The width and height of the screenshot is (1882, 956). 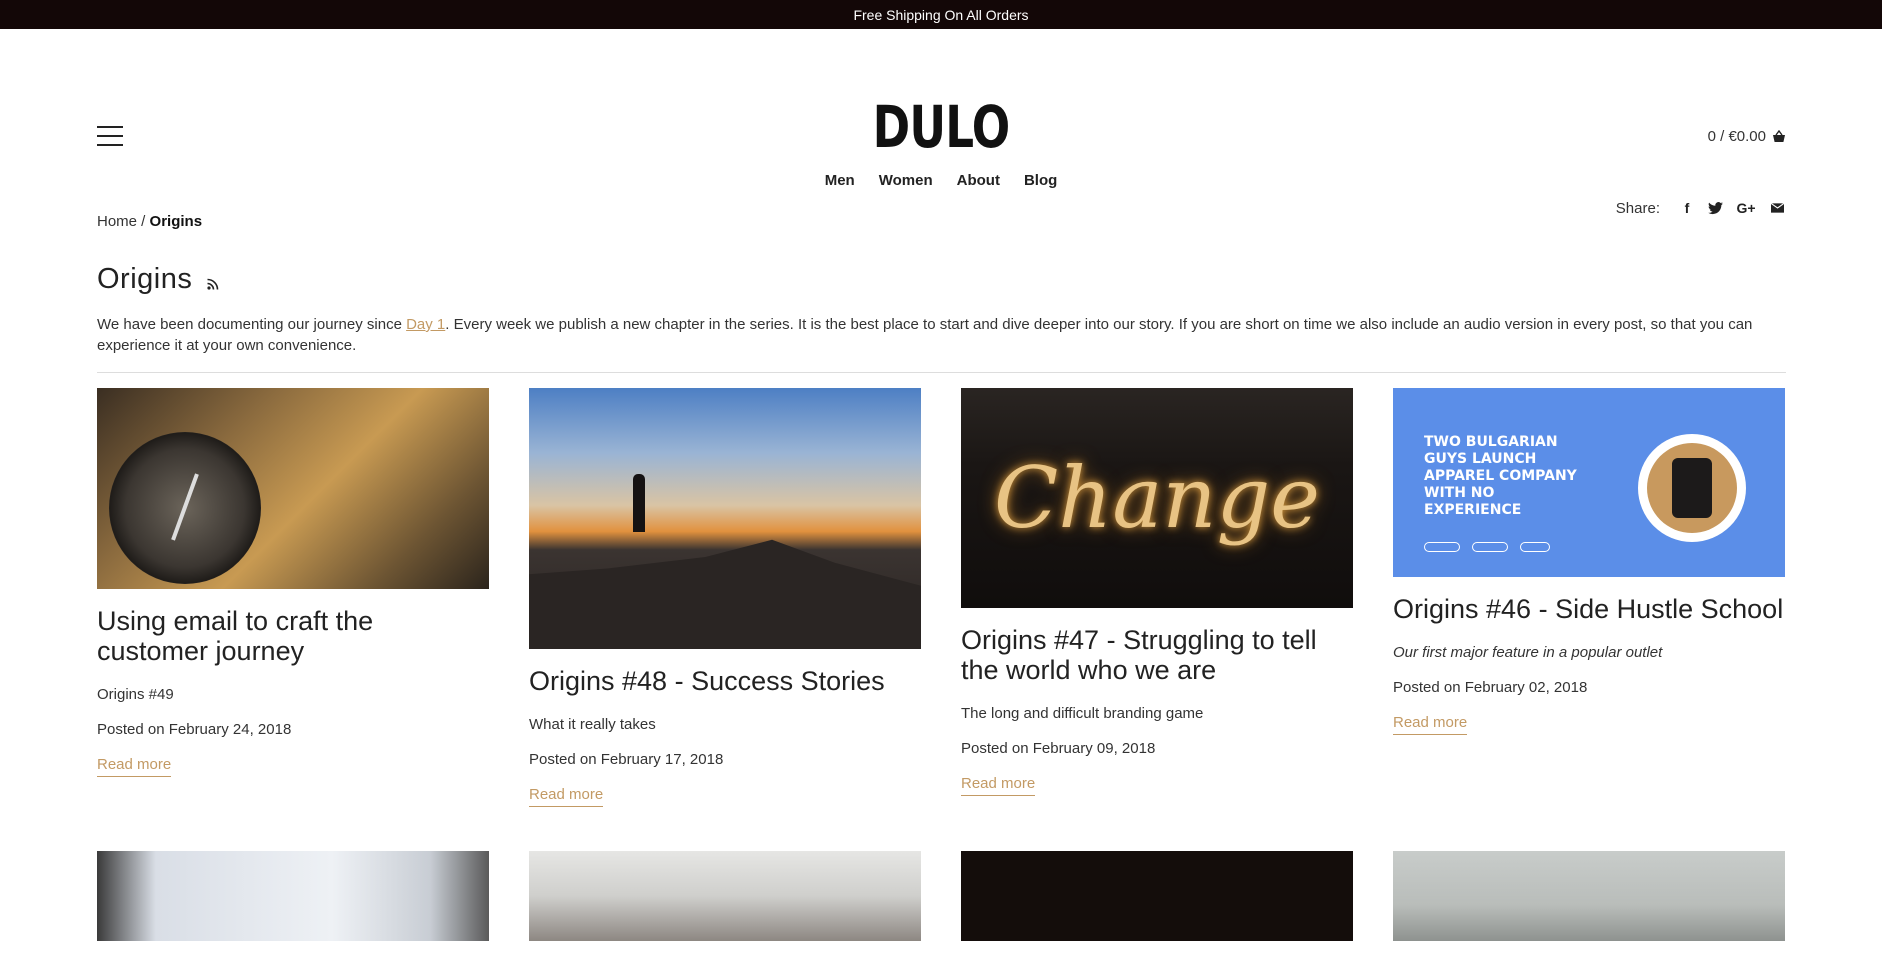 What do you see at coordinates (1701, 208) in the screenshot?
I see `share-bar: Share: f G+` at bounding box center [1701, 208].